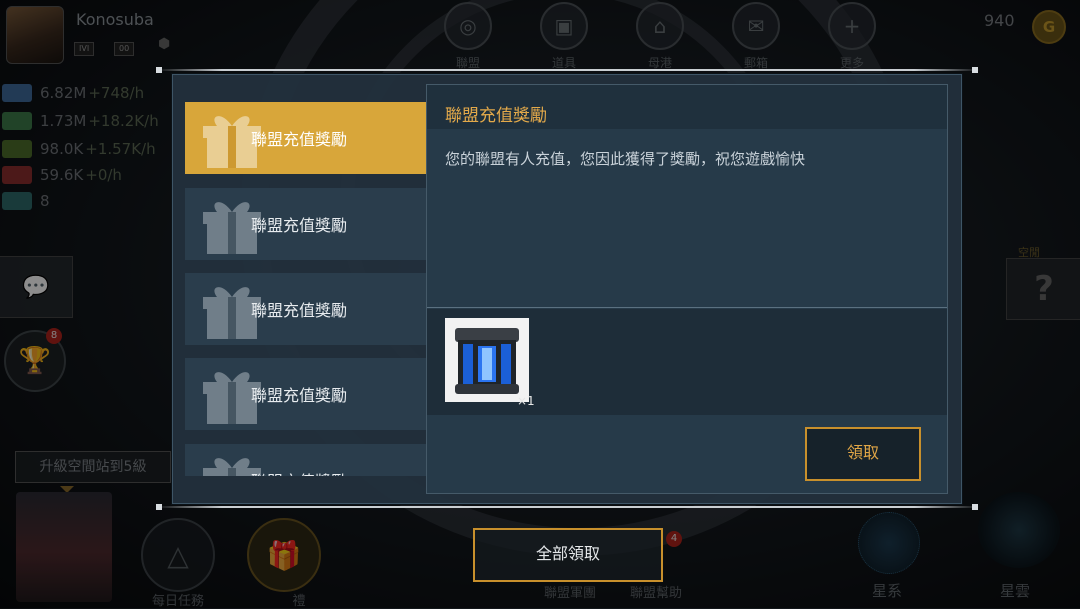 This screenshot has width=1080, height=609. What do you see at coordinates (687, 307) in the screenshot?
I see `divider` at bounding box center [687, 307].